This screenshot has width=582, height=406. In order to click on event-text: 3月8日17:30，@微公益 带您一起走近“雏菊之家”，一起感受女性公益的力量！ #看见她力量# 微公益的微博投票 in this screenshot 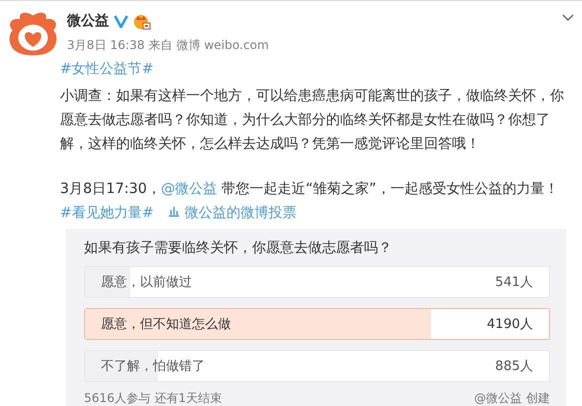, I will do `click(310, 201)`.